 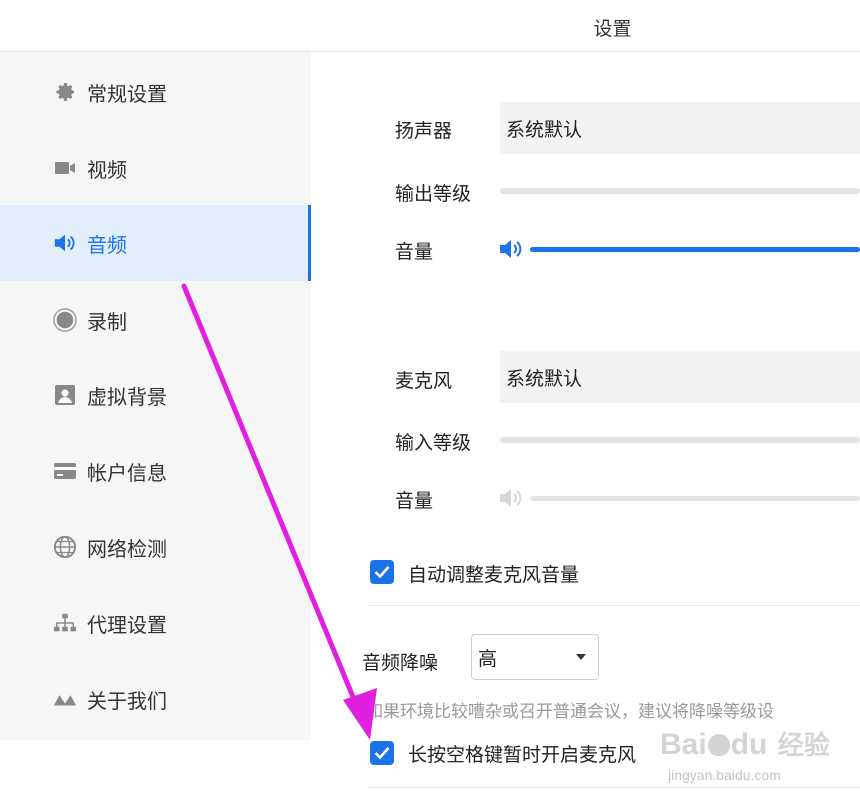 What do you see at coordinates (155, 320) in the screenshot?
I see `sidebar-item-recording: 录制` at bounding box center [155, 320].